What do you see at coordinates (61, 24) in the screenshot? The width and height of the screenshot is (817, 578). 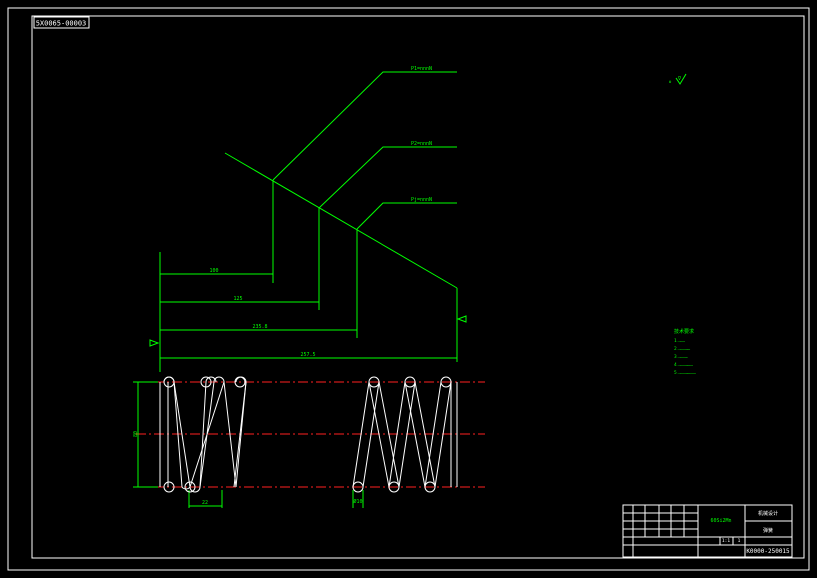 I see `drawing-code-top: 5X0065-00003` at bounding box center [61, 24].